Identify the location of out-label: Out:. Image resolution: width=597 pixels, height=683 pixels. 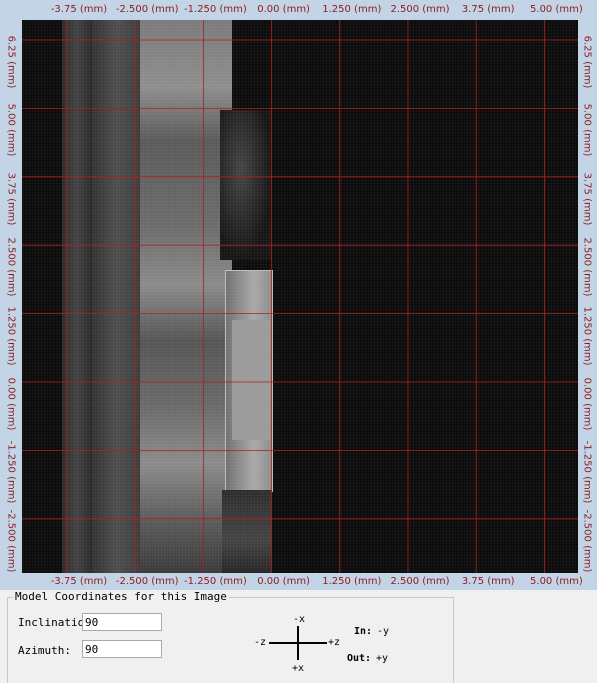
(359, 658).